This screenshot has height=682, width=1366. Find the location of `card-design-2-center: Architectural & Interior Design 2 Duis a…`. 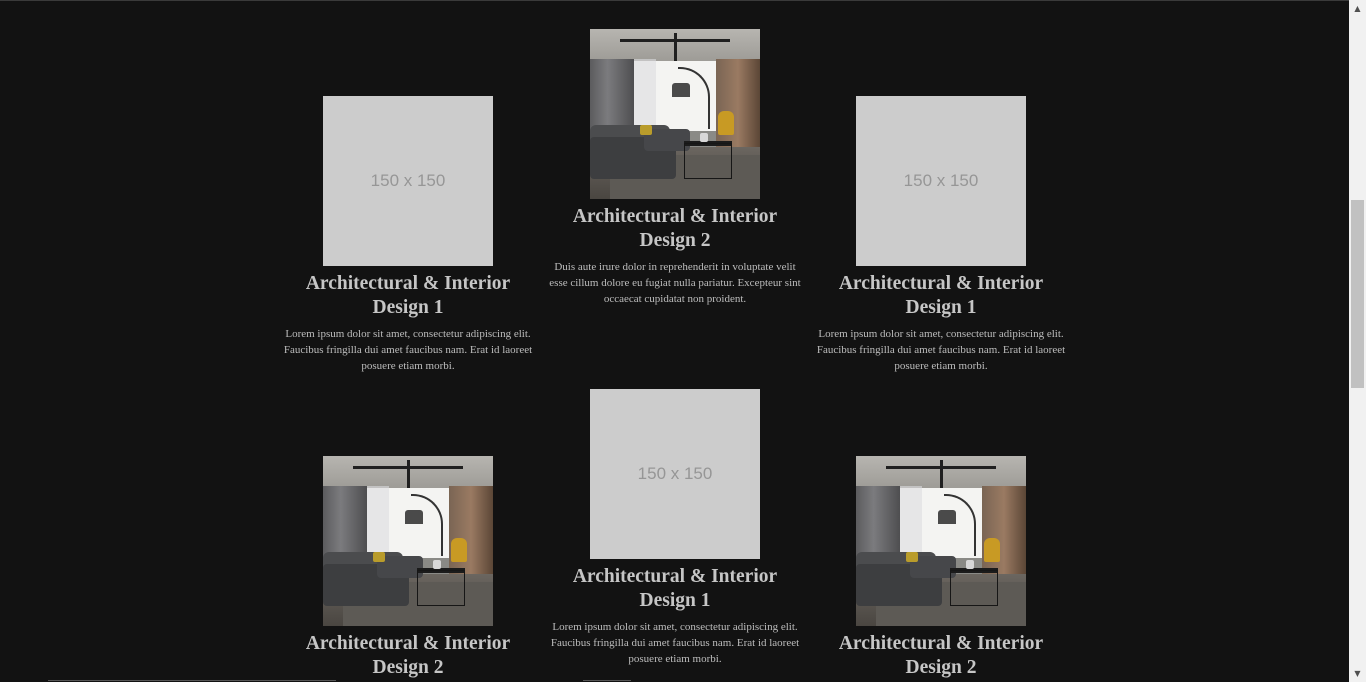

card-design-2-center: Architectural & Interior Design 2 Duis a… is located at coordinates (675, 168).